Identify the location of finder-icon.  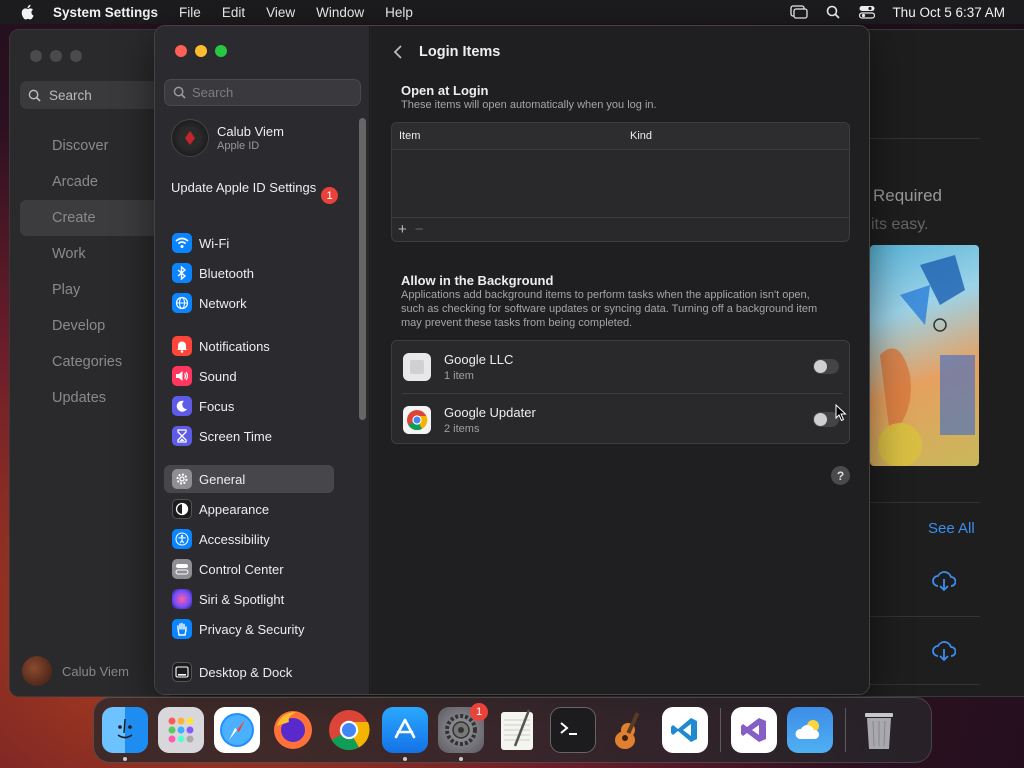
(125, 734).